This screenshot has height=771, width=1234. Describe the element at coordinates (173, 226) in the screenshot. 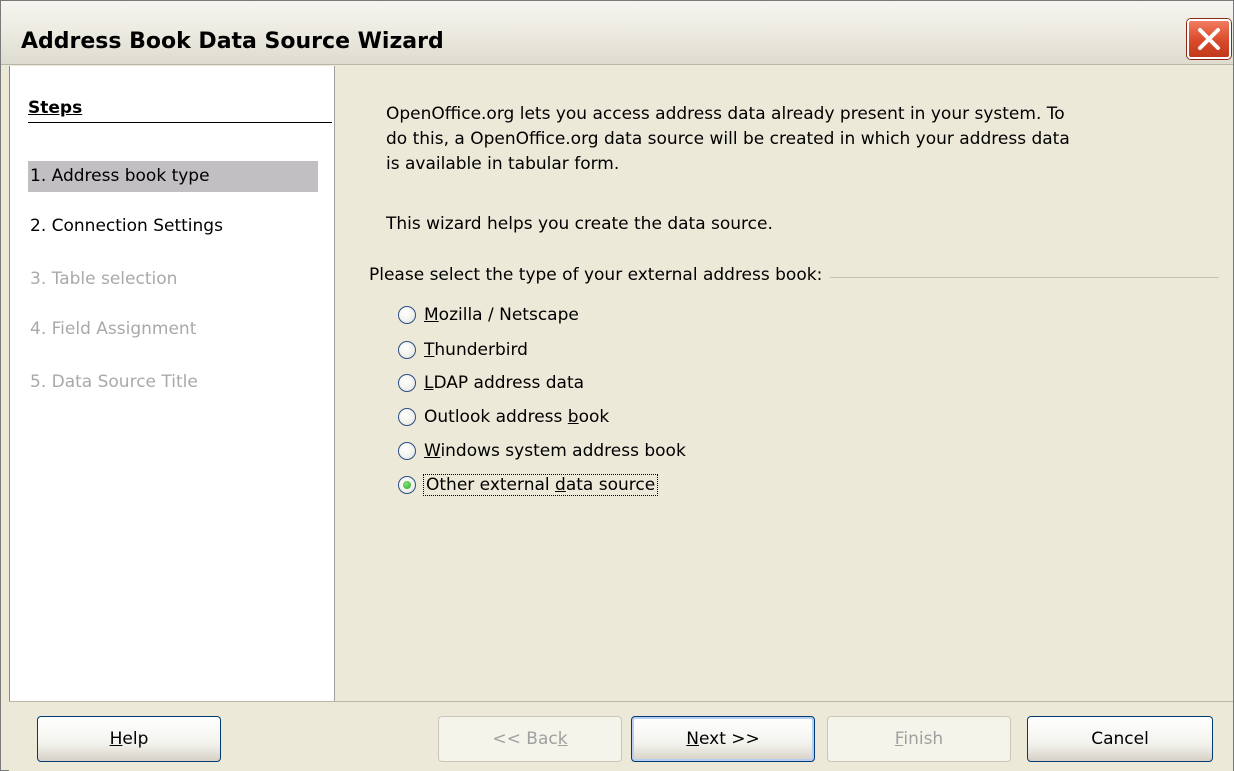

I see `step-connection-settings: 2. Connection Settings` at that location.